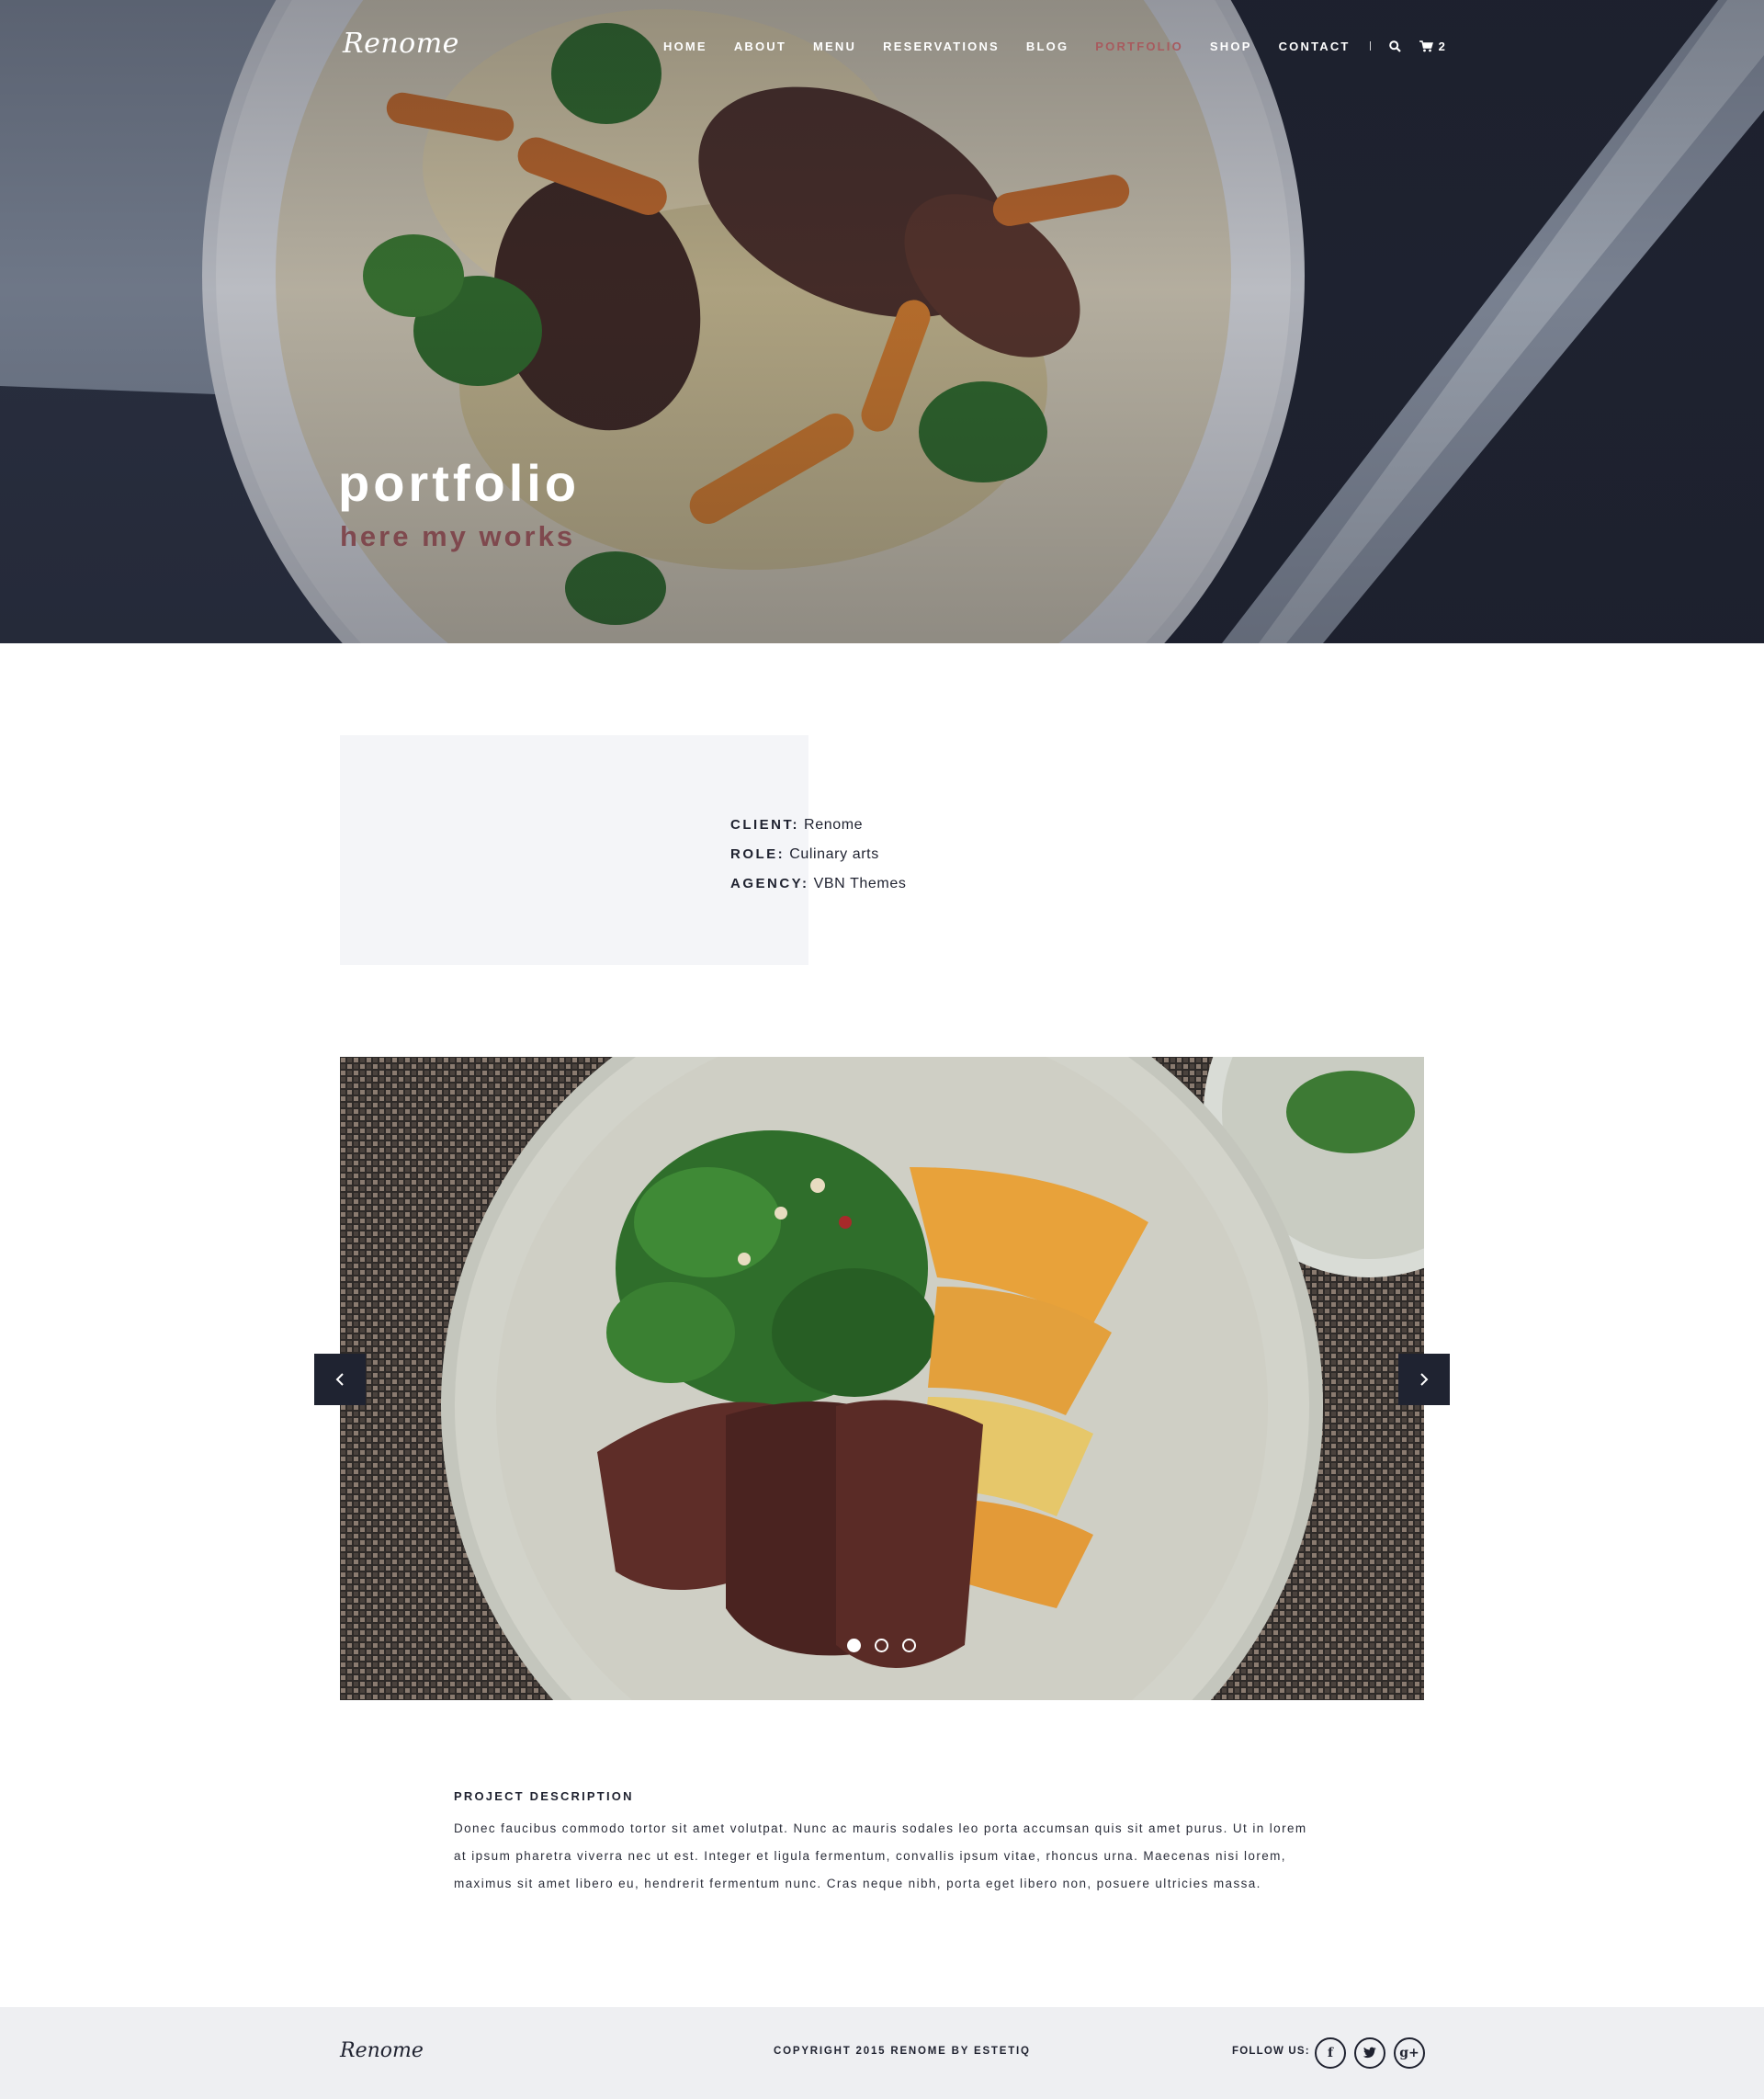 The image size is (1764, 2099). Describe the element at coordinates (758, 854) in the screenshot. I see `role-label: ROLE:` at that location.